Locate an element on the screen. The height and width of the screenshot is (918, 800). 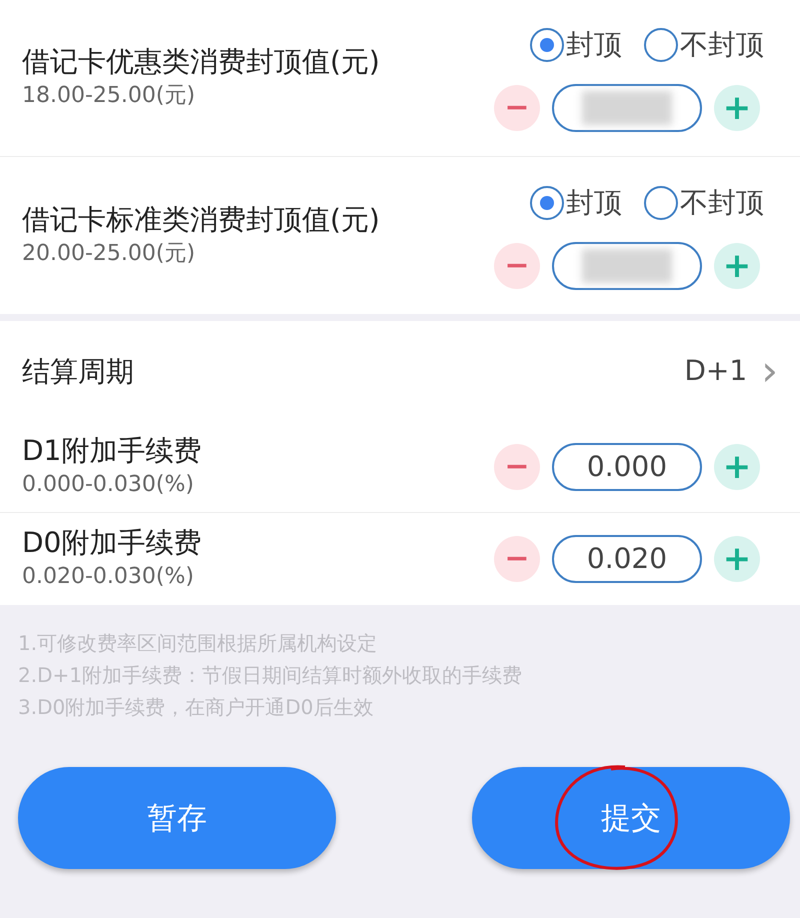
save-button: 暂存 is located at coordinates (177, 818).